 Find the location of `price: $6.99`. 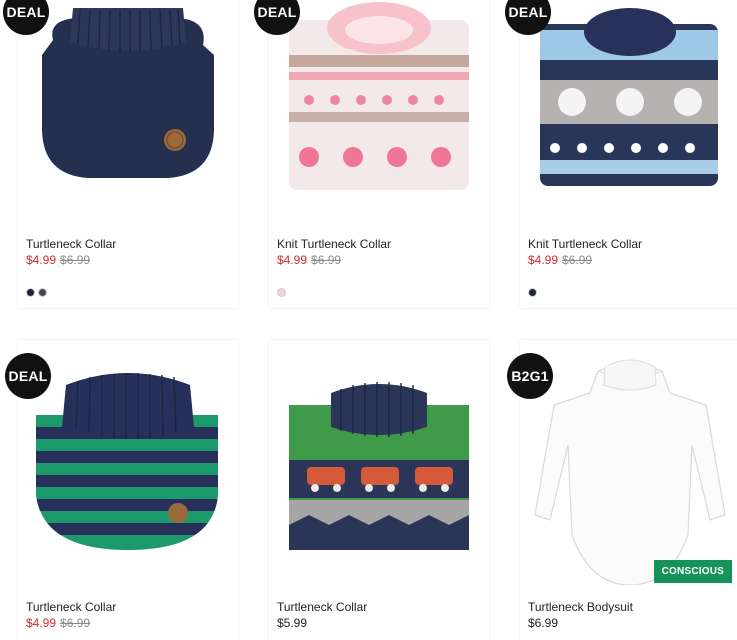

price: $6.99 is located at coordinates (543, 623).